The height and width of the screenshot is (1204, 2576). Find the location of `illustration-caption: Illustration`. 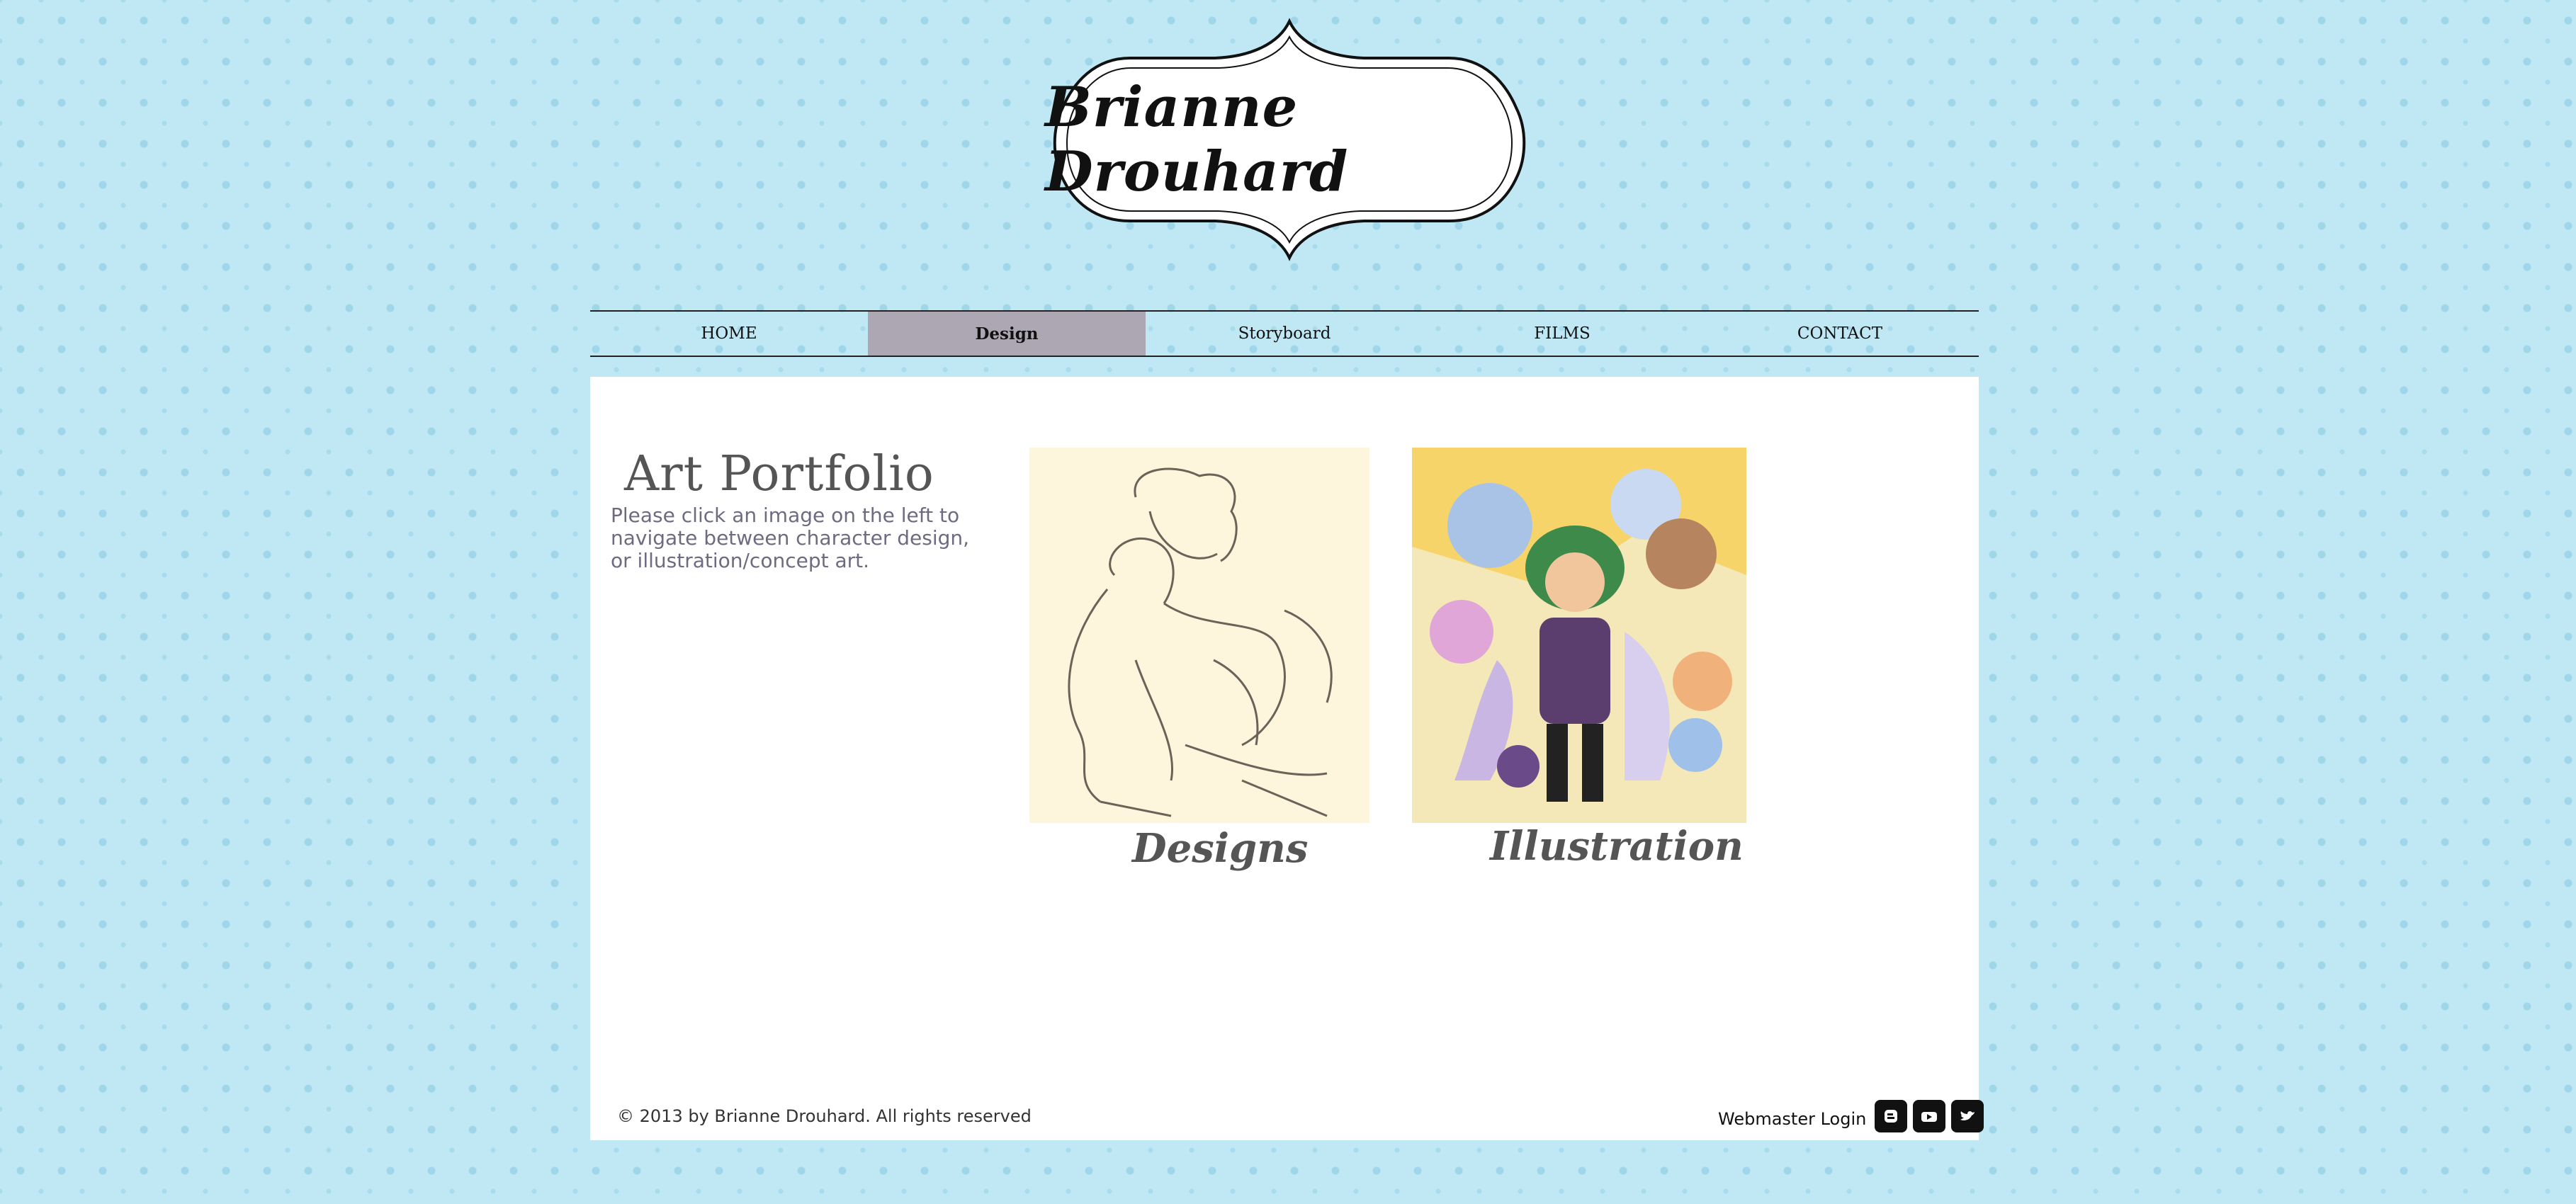

illustration-caption: Illustration is located at coordinates (1617, 847).